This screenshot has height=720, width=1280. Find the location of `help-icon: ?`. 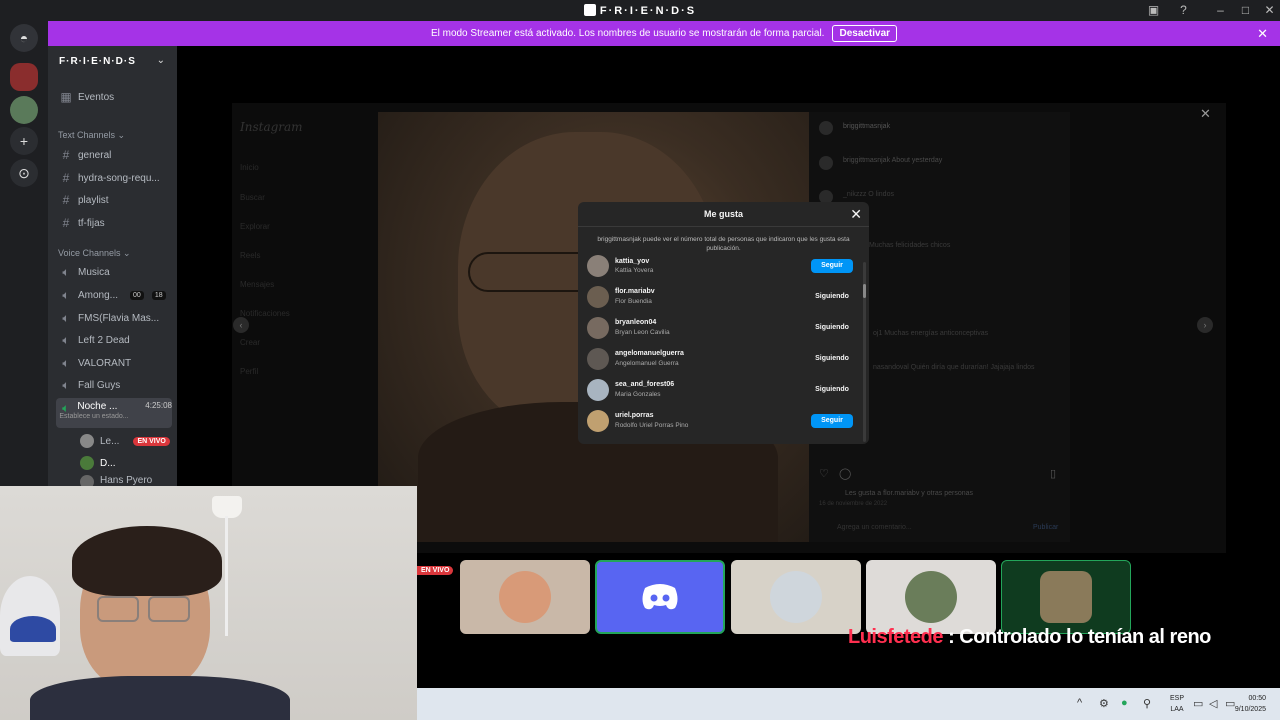

help-icon: ? is located at coordinates (1183, 10).